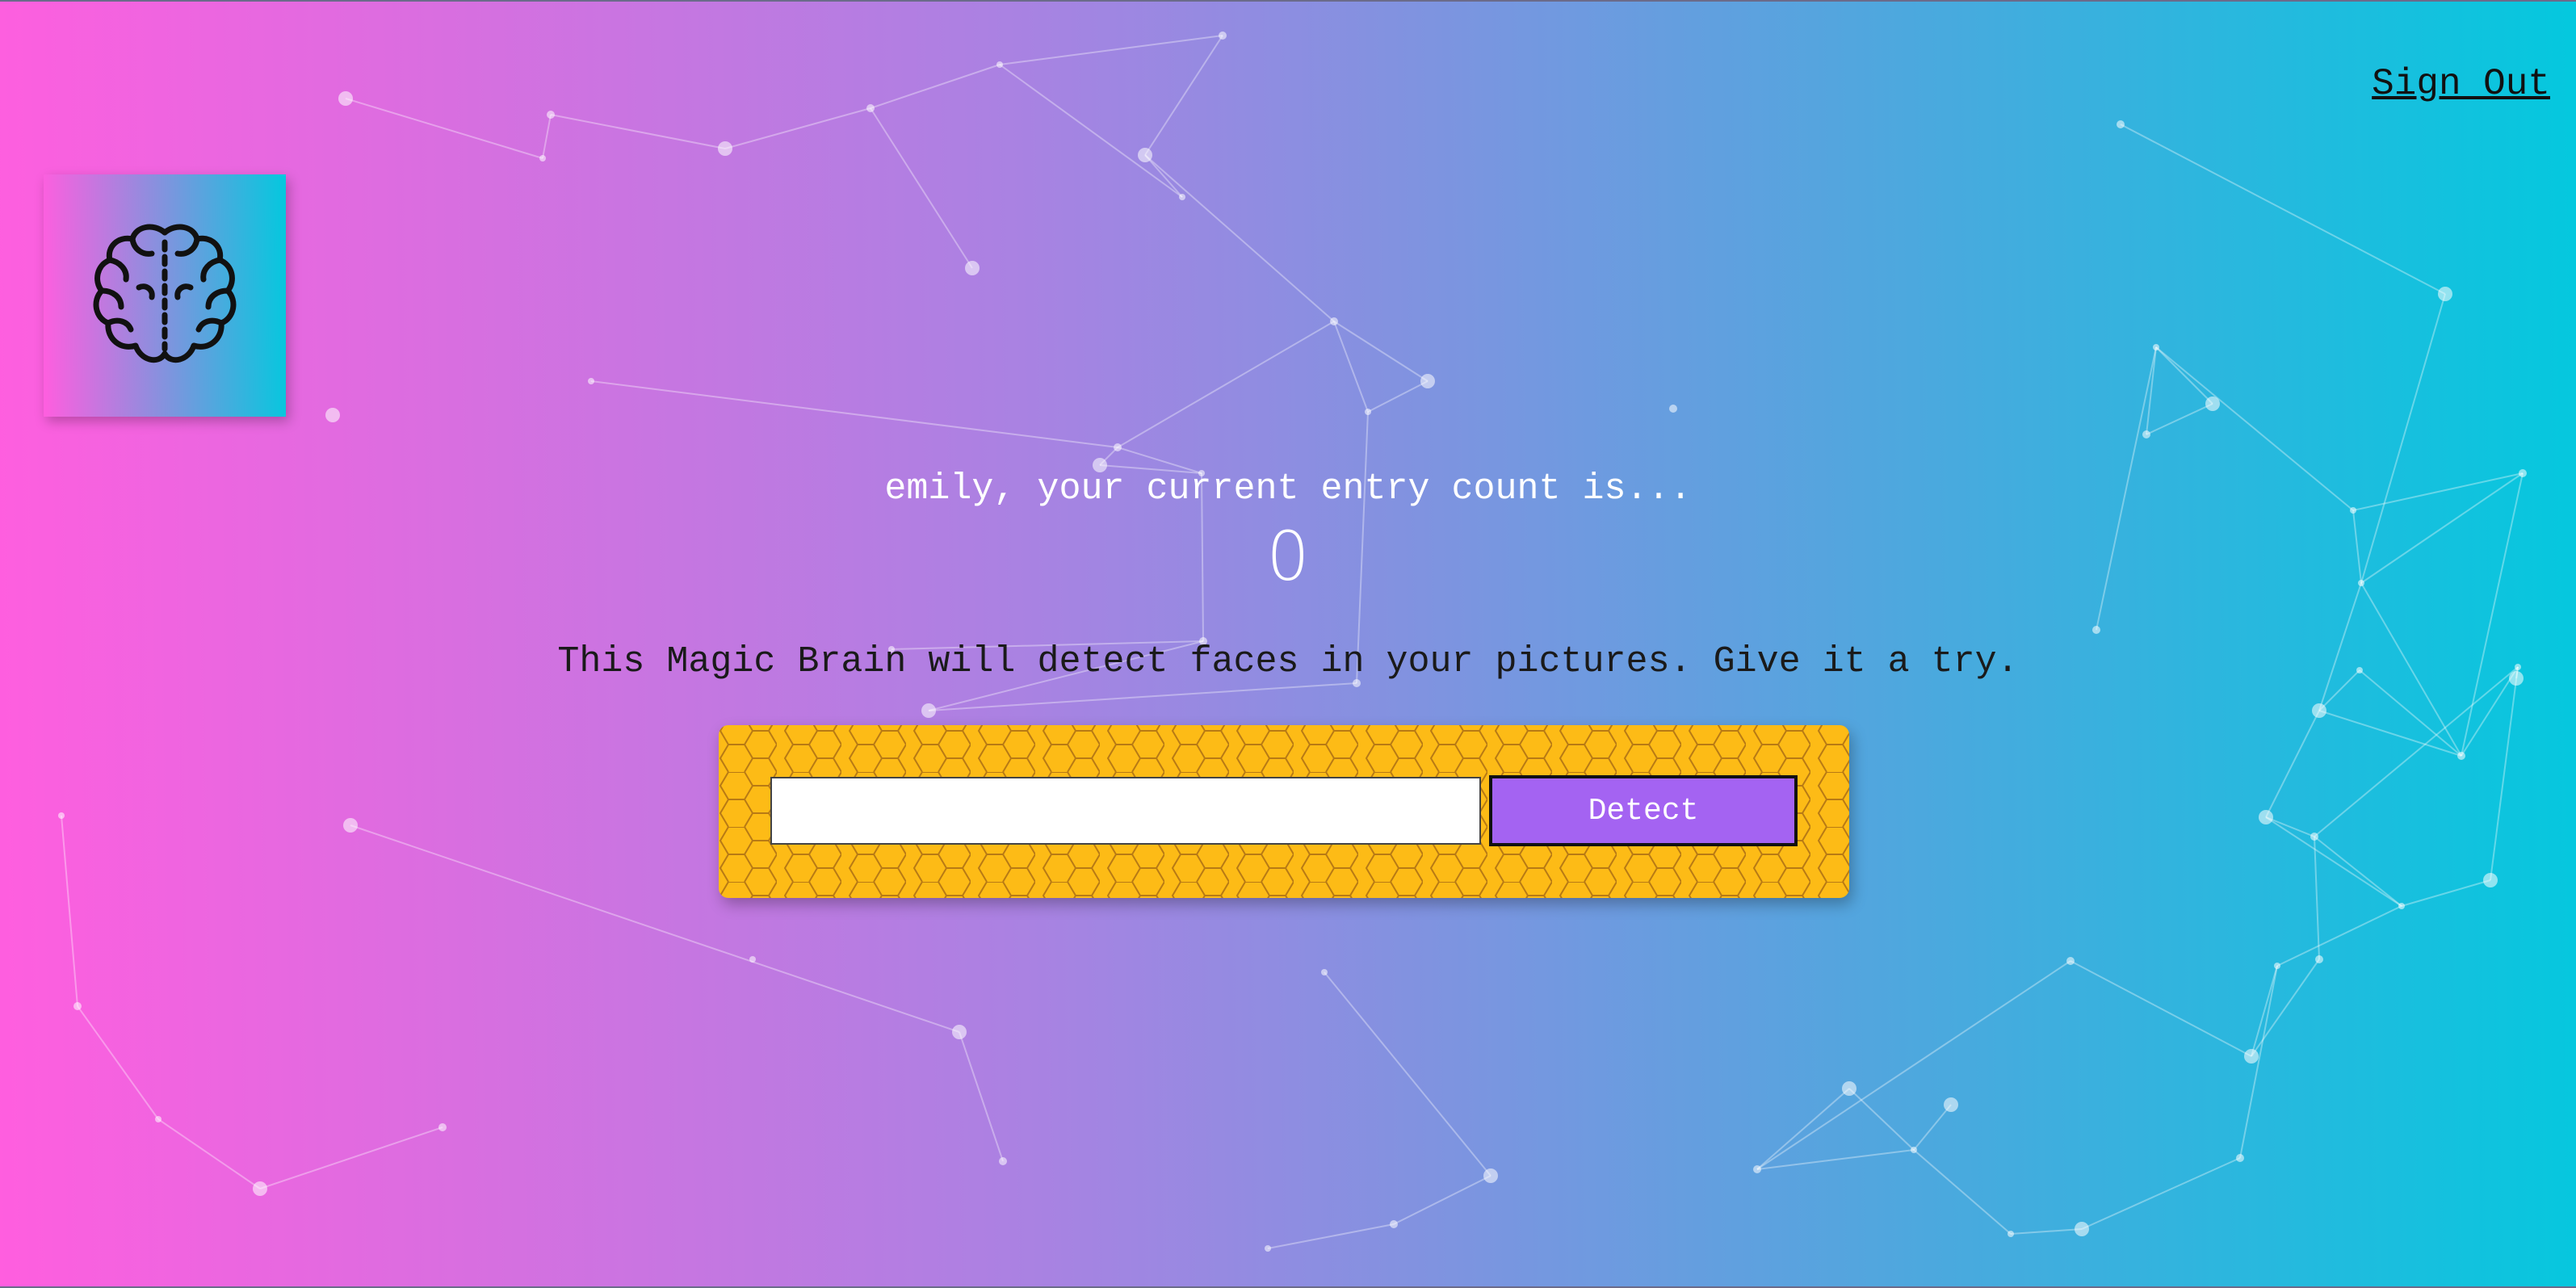  Describe the element at coordinates (1288, 1) in the screenshot. I see `top-border` at that location.